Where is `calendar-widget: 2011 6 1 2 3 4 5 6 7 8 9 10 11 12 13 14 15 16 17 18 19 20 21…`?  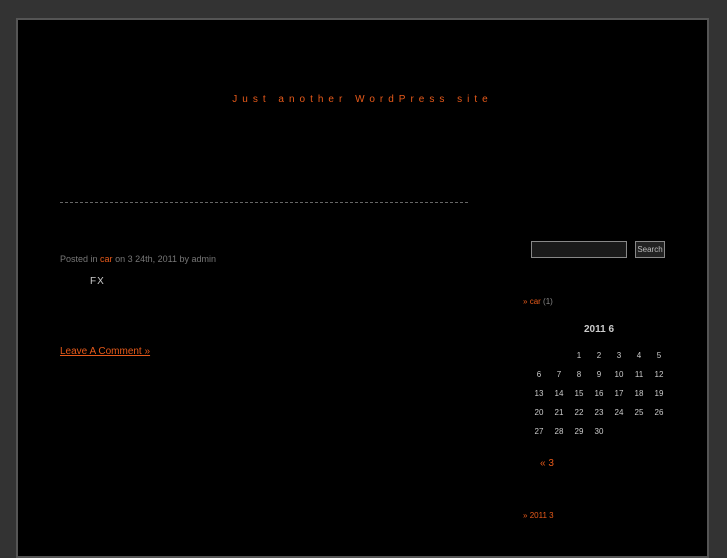 calendar-widget: 2011 6 1 2 3 4 5 6 7 8 9 10 11 12 13 14 15 16 17 18 19 20 21… is located at coordinates (599, 380).